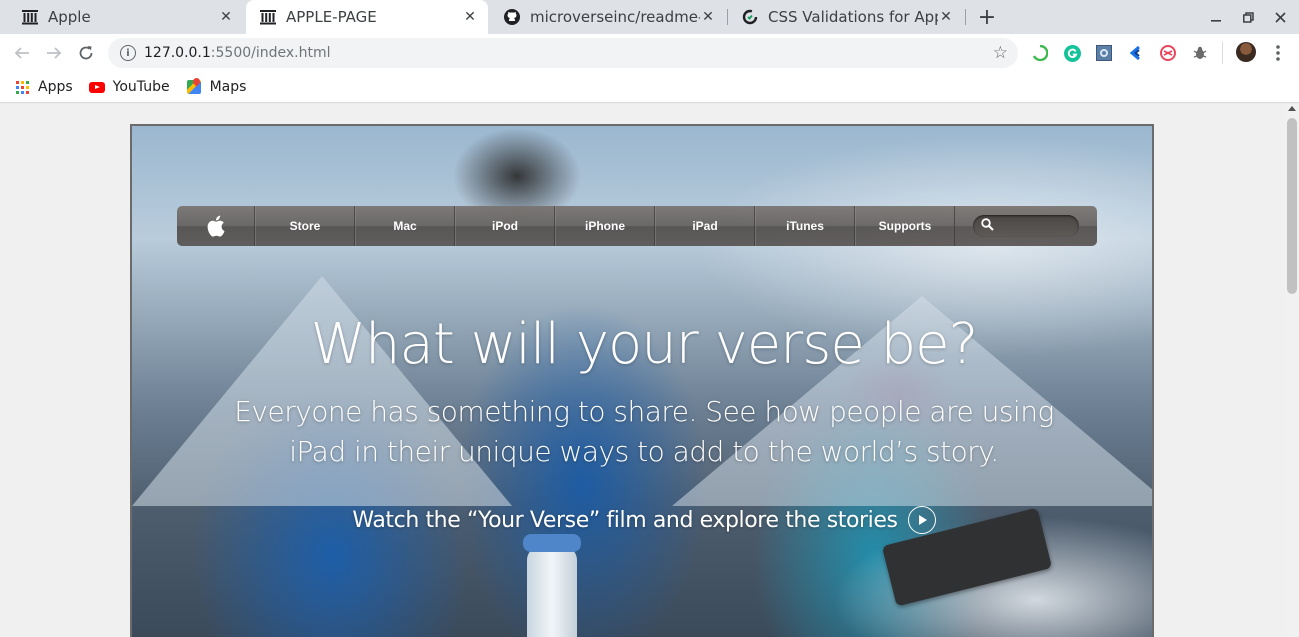 This screenshot has height=637, width=1299. Describe the element at coordinates (805, 226) in the screenshot. I see `nav-itunes: iTunes` at that location.